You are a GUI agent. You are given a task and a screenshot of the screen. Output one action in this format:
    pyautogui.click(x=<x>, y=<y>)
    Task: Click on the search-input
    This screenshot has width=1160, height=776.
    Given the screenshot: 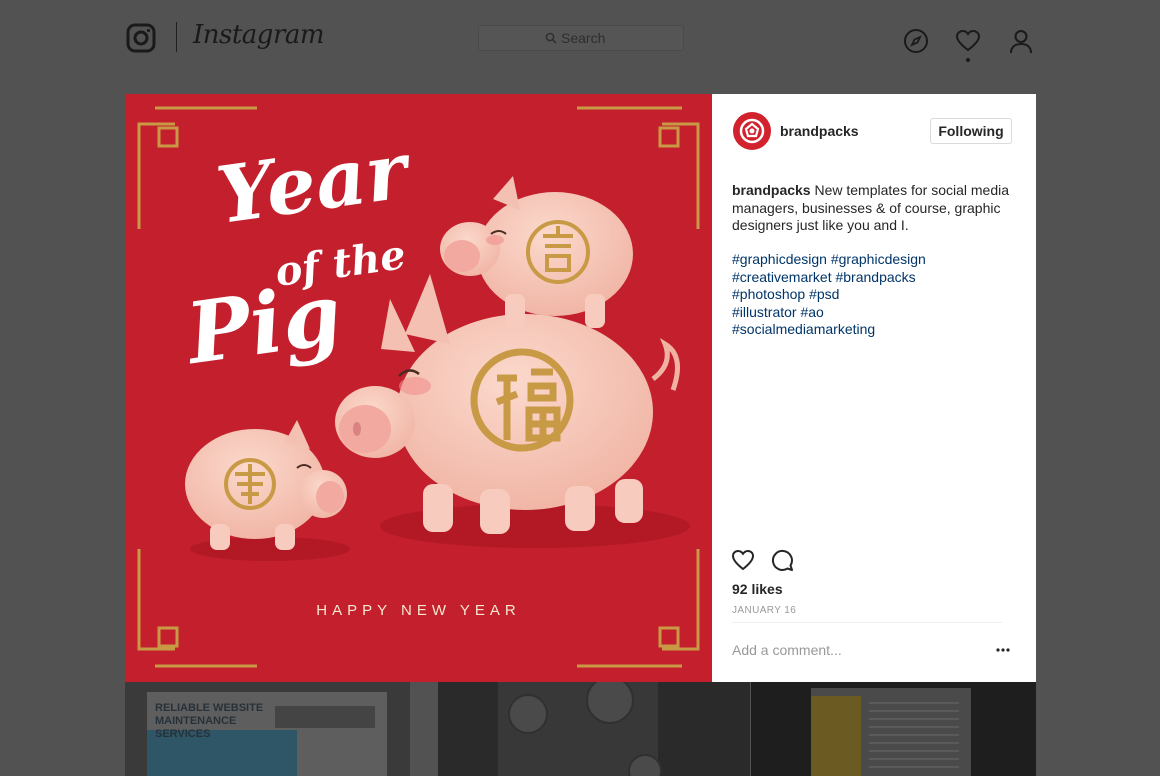 What is the action you would take?
    pyautogui.click(x=616, y=38)
    